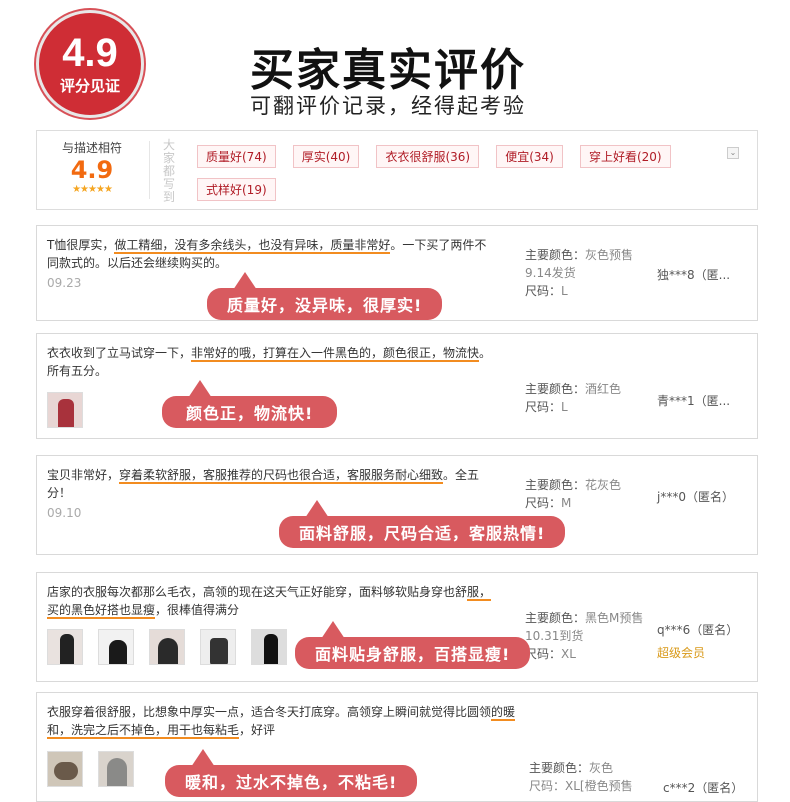 The image size is (790, 802). I want to click on review-text-start: 宝贝非常好，, so click(83, 475).